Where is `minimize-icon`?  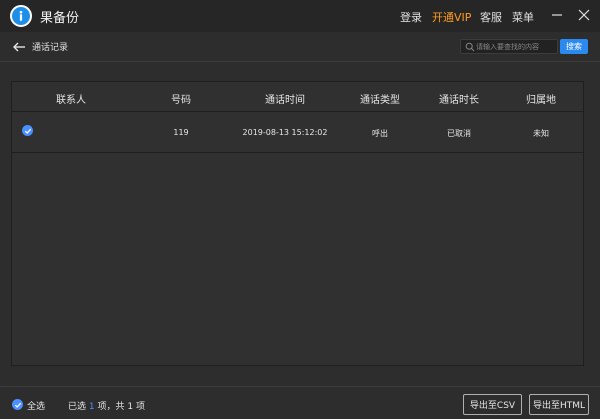 minimize-icon is located at coordinates (557, 15).